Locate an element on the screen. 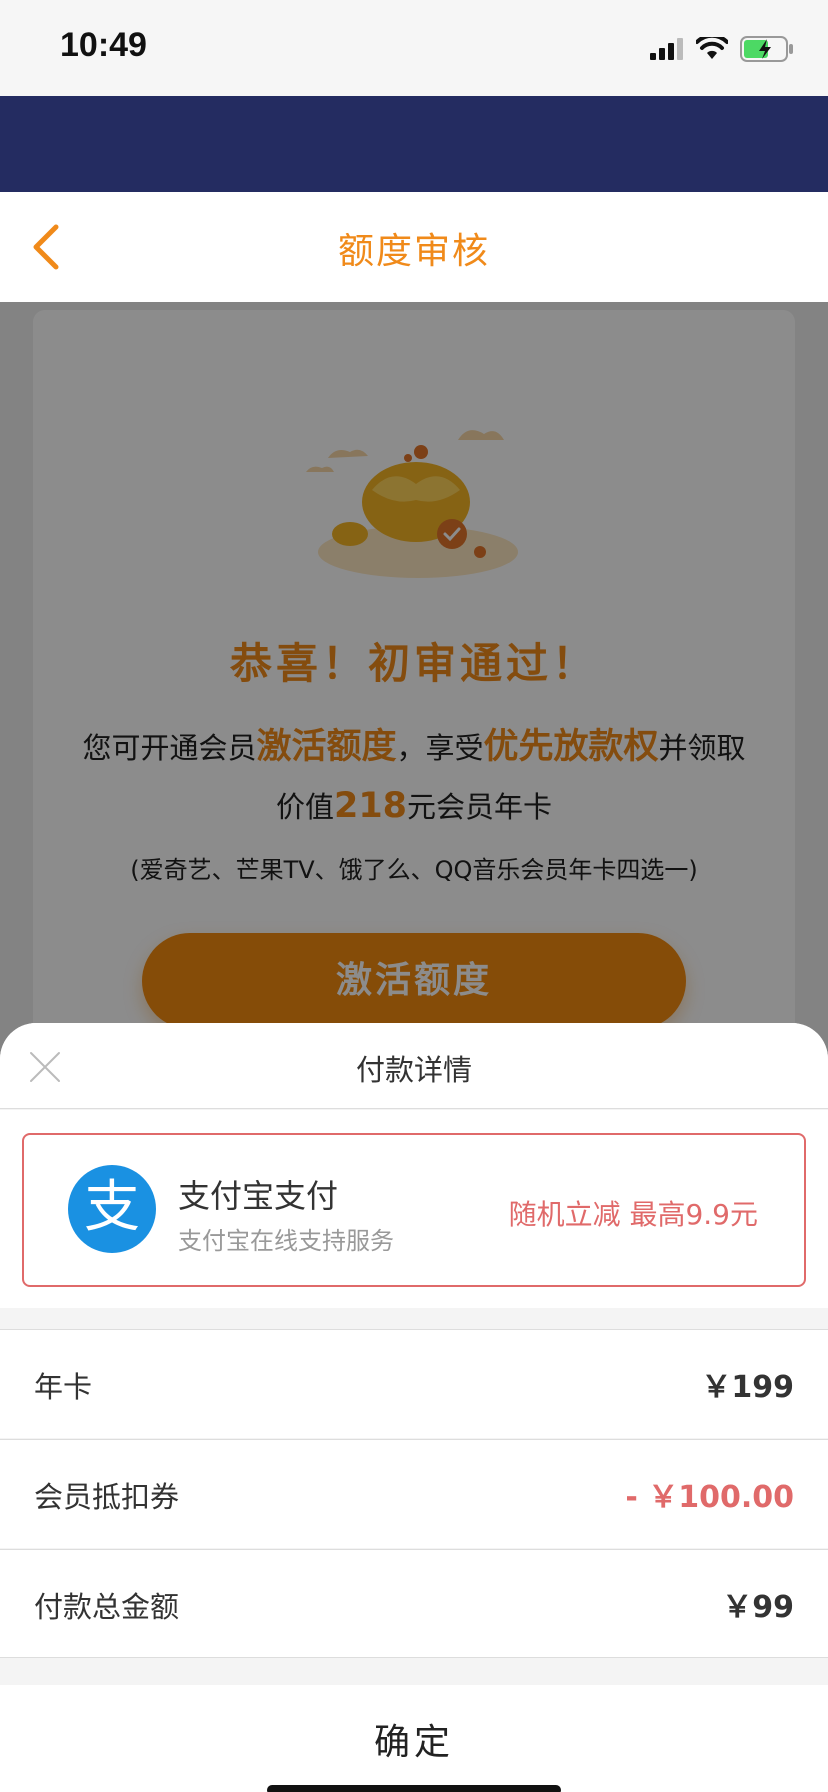 This screenshot has height=1792, width=828. payment-method-subtitle: 支付宝在线支持服务 is located at coordinates (286, 1241).